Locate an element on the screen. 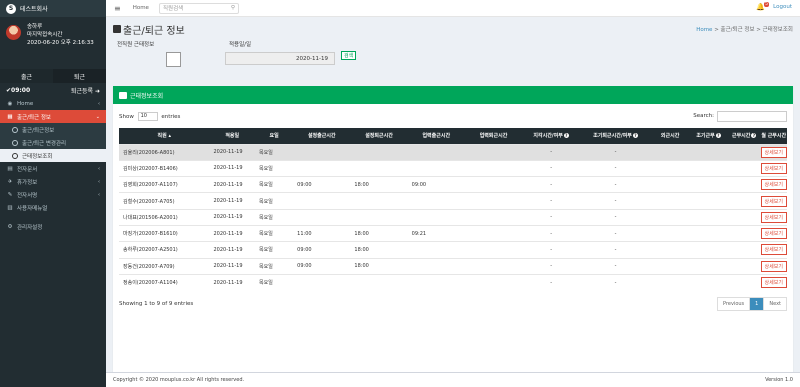 This screenshot has width=800, height=387. submenu-item-change-management: 출근/퇴근 변경관리 is located at coordinates (53, 142).